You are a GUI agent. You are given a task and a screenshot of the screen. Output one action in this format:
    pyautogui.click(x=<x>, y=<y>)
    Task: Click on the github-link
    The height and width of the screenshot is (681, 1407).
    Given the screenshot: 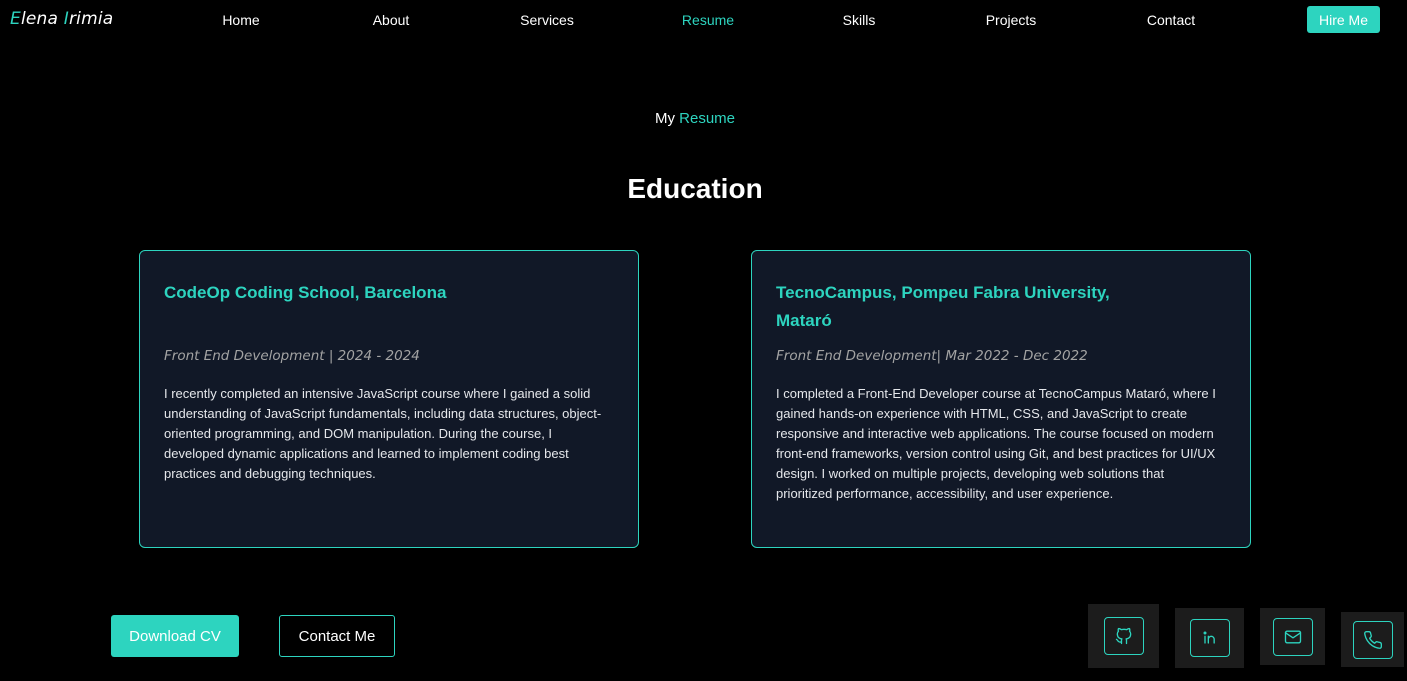 What is the action you would take?
    pyautogui.click(x=1123, y=636)
    